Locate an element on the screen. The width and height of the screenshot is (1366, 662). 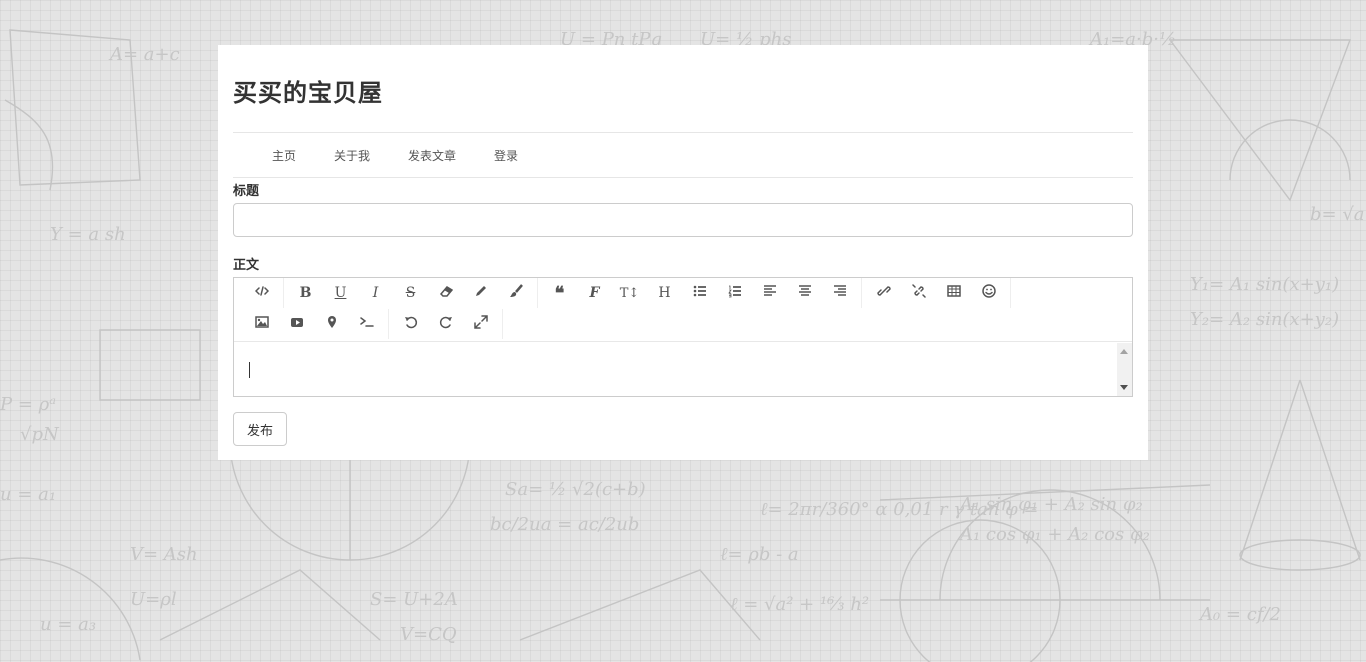
svg-text: Y₁= A₁ sin(x+y₁) is located at coordinates (1264, 284).